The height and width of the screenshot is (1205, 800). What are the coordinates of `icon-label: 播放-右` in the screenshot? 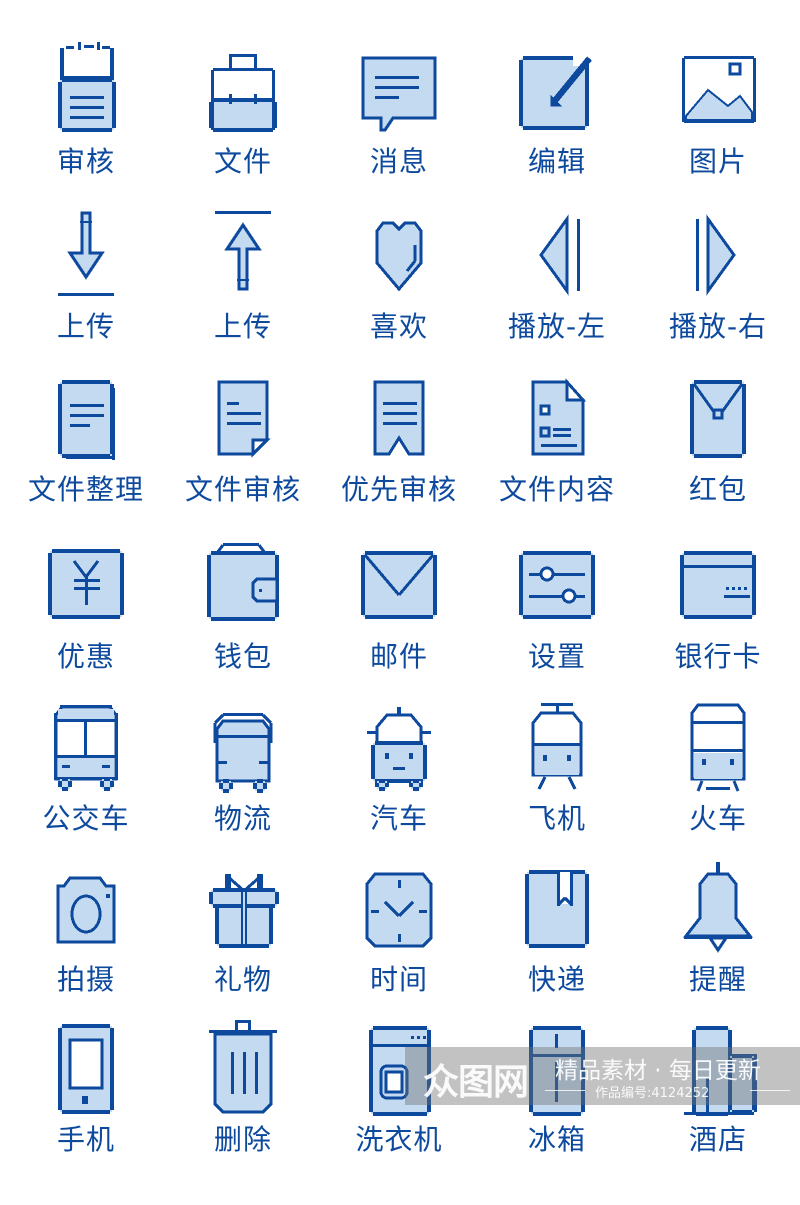 It's located at (718, 326).